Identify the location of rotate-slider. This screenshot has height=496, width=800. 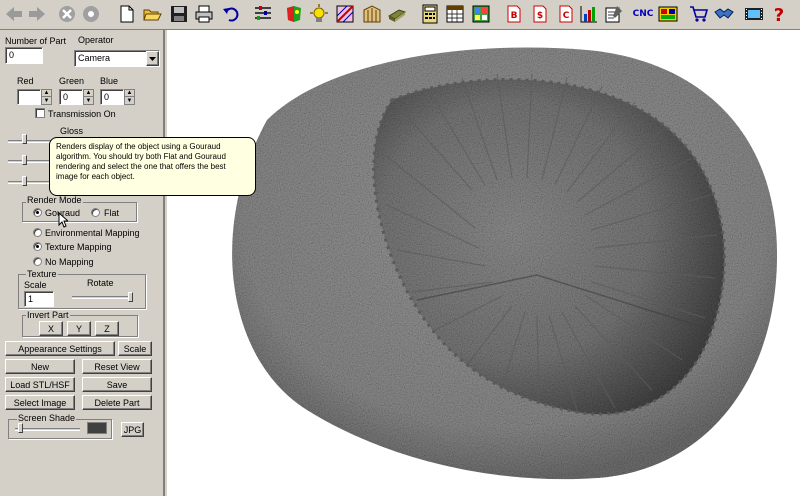
(102, 297).